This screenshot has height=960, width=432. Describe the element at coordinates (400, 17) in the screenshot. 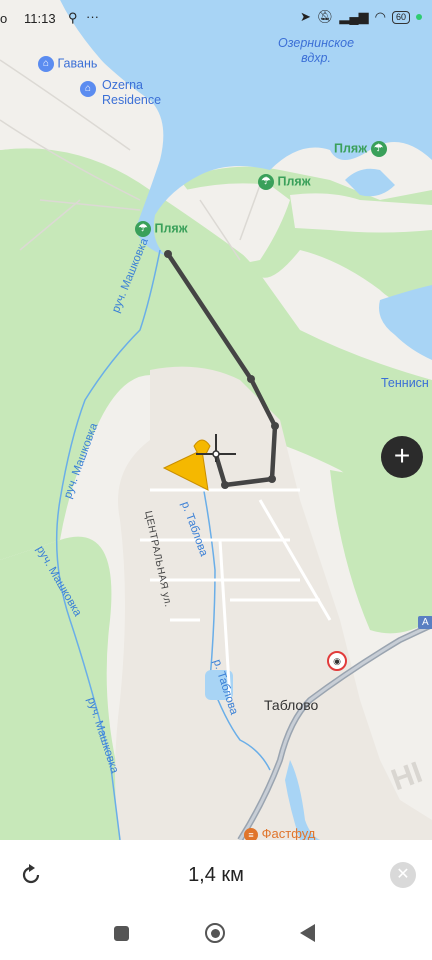

I see `battery-icon: 60` at that location.